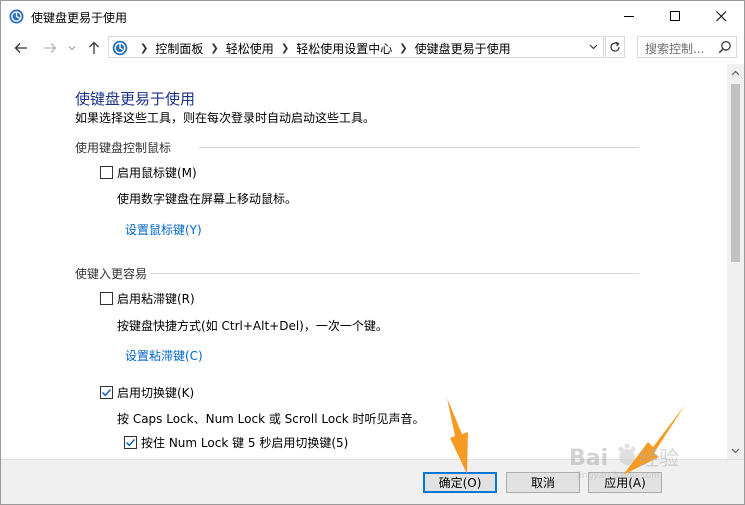 The height and width of the screenshot is (505, 745). I want to click on title-bar: 使键盘更易于使用, so click(372, 16).